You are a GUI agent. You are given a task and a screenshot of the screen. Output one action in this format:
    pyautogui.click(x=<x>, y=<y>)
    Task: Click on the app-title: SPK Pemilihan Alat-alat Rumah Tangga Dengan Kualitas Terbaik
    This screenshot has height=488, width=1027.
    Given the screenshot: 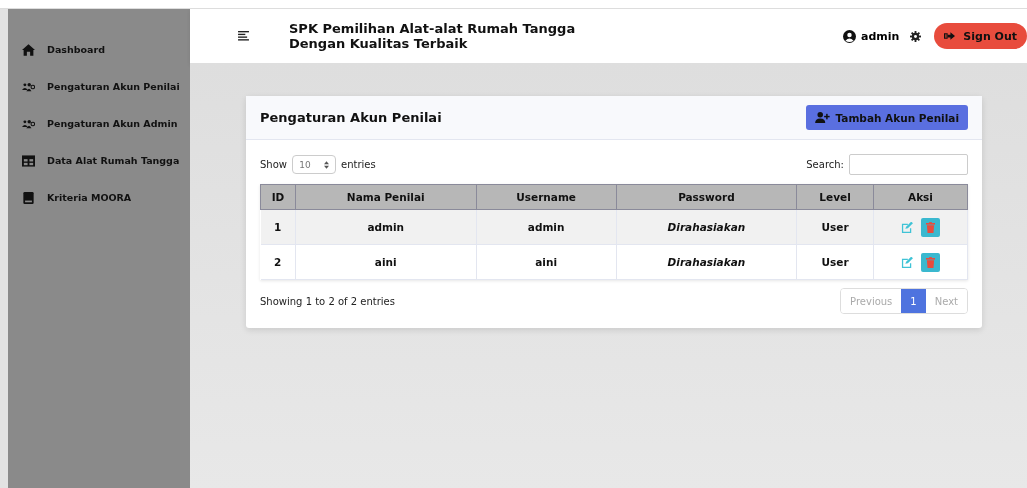 What is the action you would take?
    pyautogui.click(x=432, y=36)
    